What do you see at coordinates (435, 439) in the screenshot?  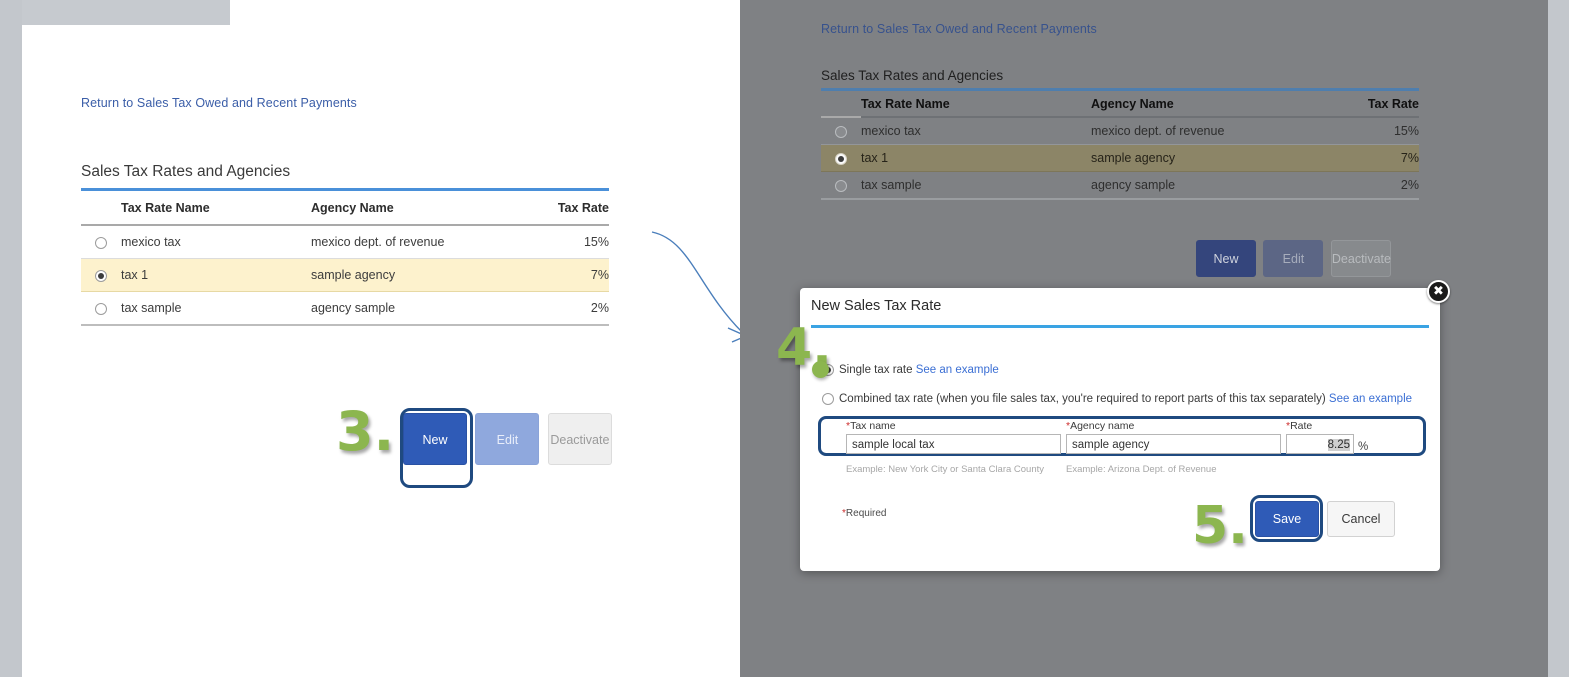 I see `new-button-left: New` at bounding box center [435, 439].